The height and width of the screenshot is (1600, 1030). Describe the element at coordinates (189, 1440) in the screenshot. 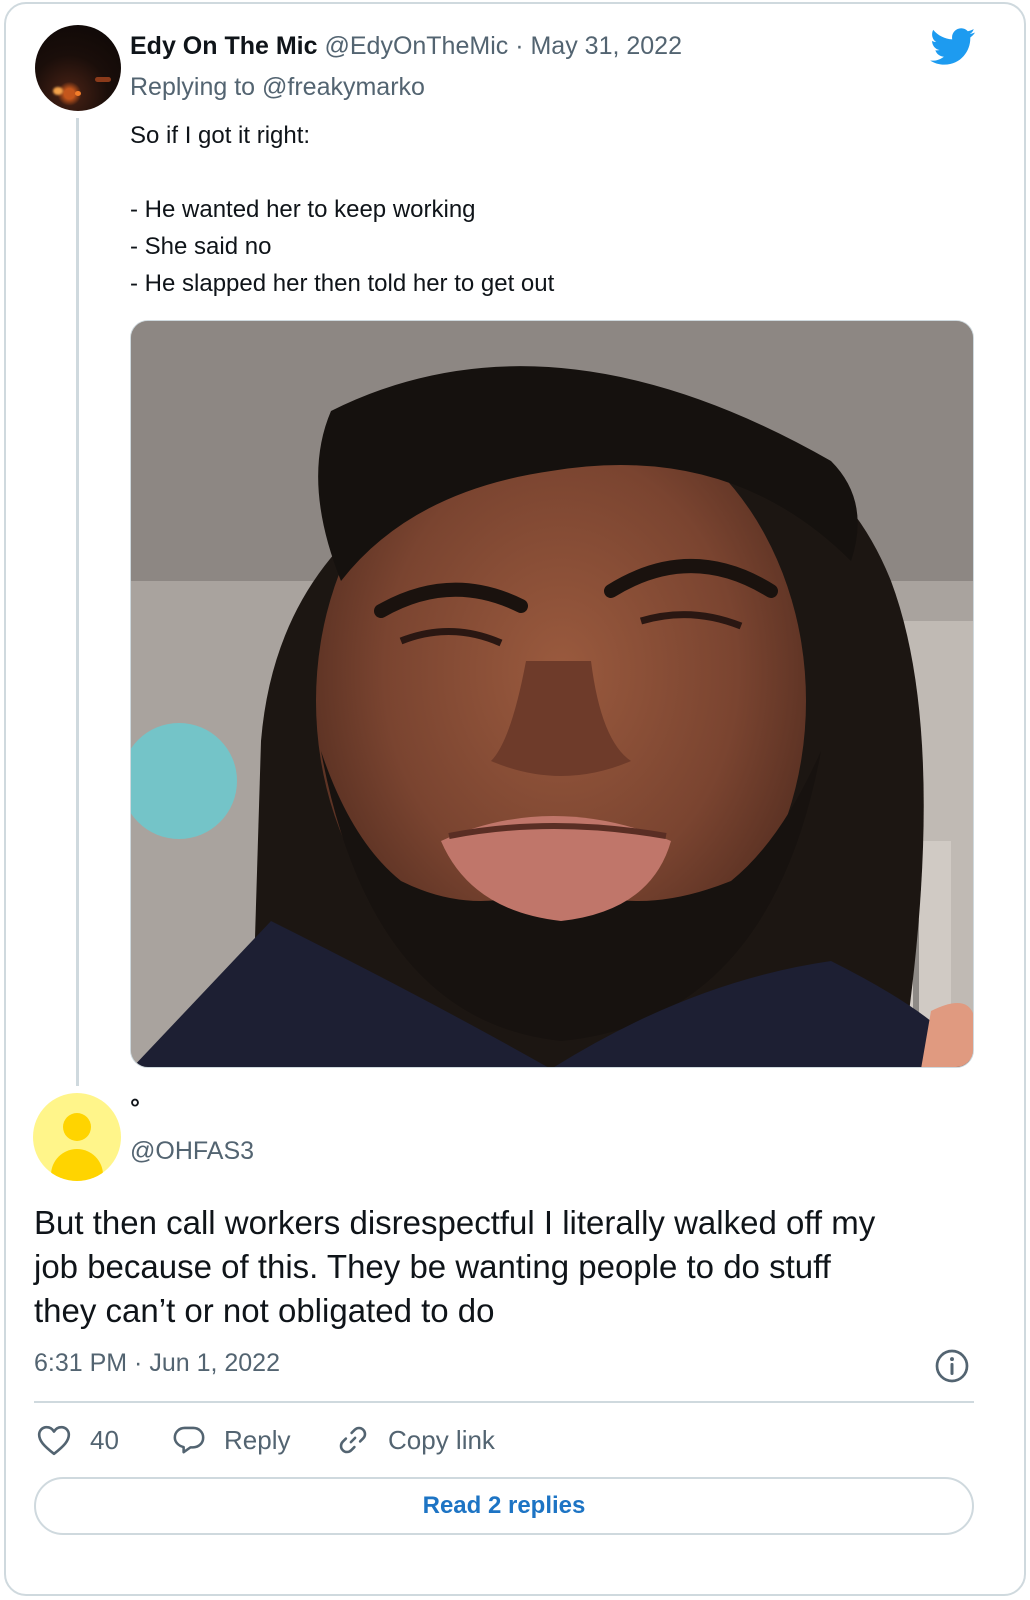

I see `reply-bubble-icon` at that location.